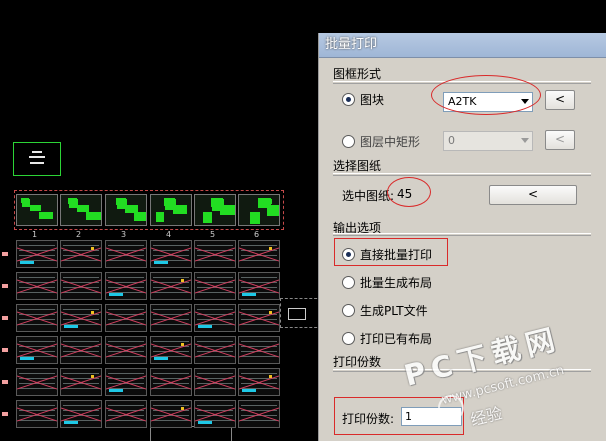  I want to click on radio-generate-plt: 生成PLT文件, so click(385, 310).